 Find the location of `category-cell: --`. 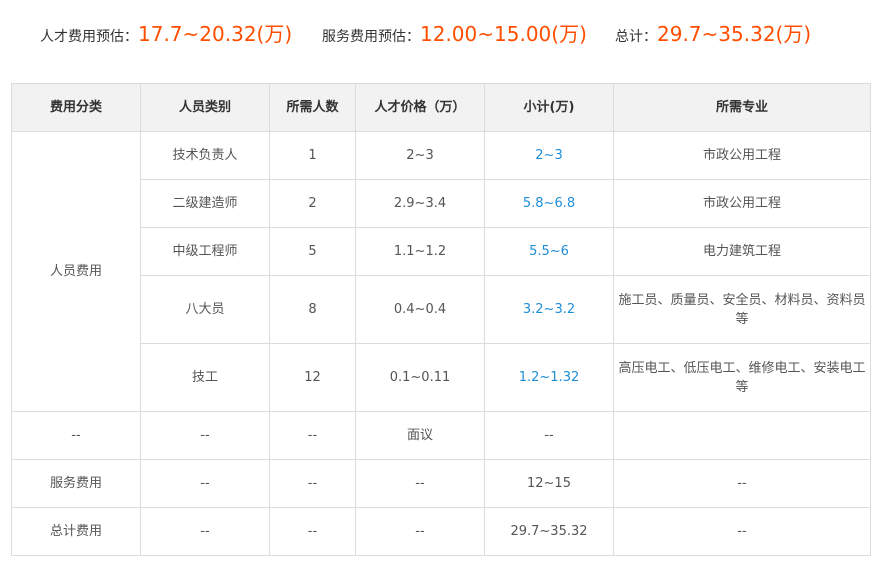

category-cell: -- is located at coordinates (76, 435).